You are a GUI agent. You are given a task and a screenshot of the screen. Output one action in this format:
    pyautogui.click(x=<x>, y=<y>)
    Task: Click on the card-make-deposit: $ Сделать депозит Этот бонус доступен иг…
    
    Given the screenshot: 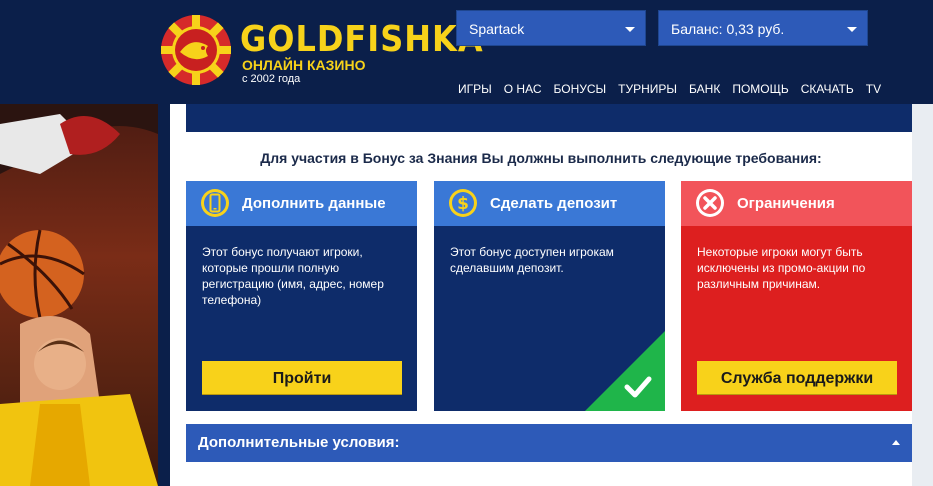 What is the action you would take?
    pyautogui.click(x=549, y=296)
    